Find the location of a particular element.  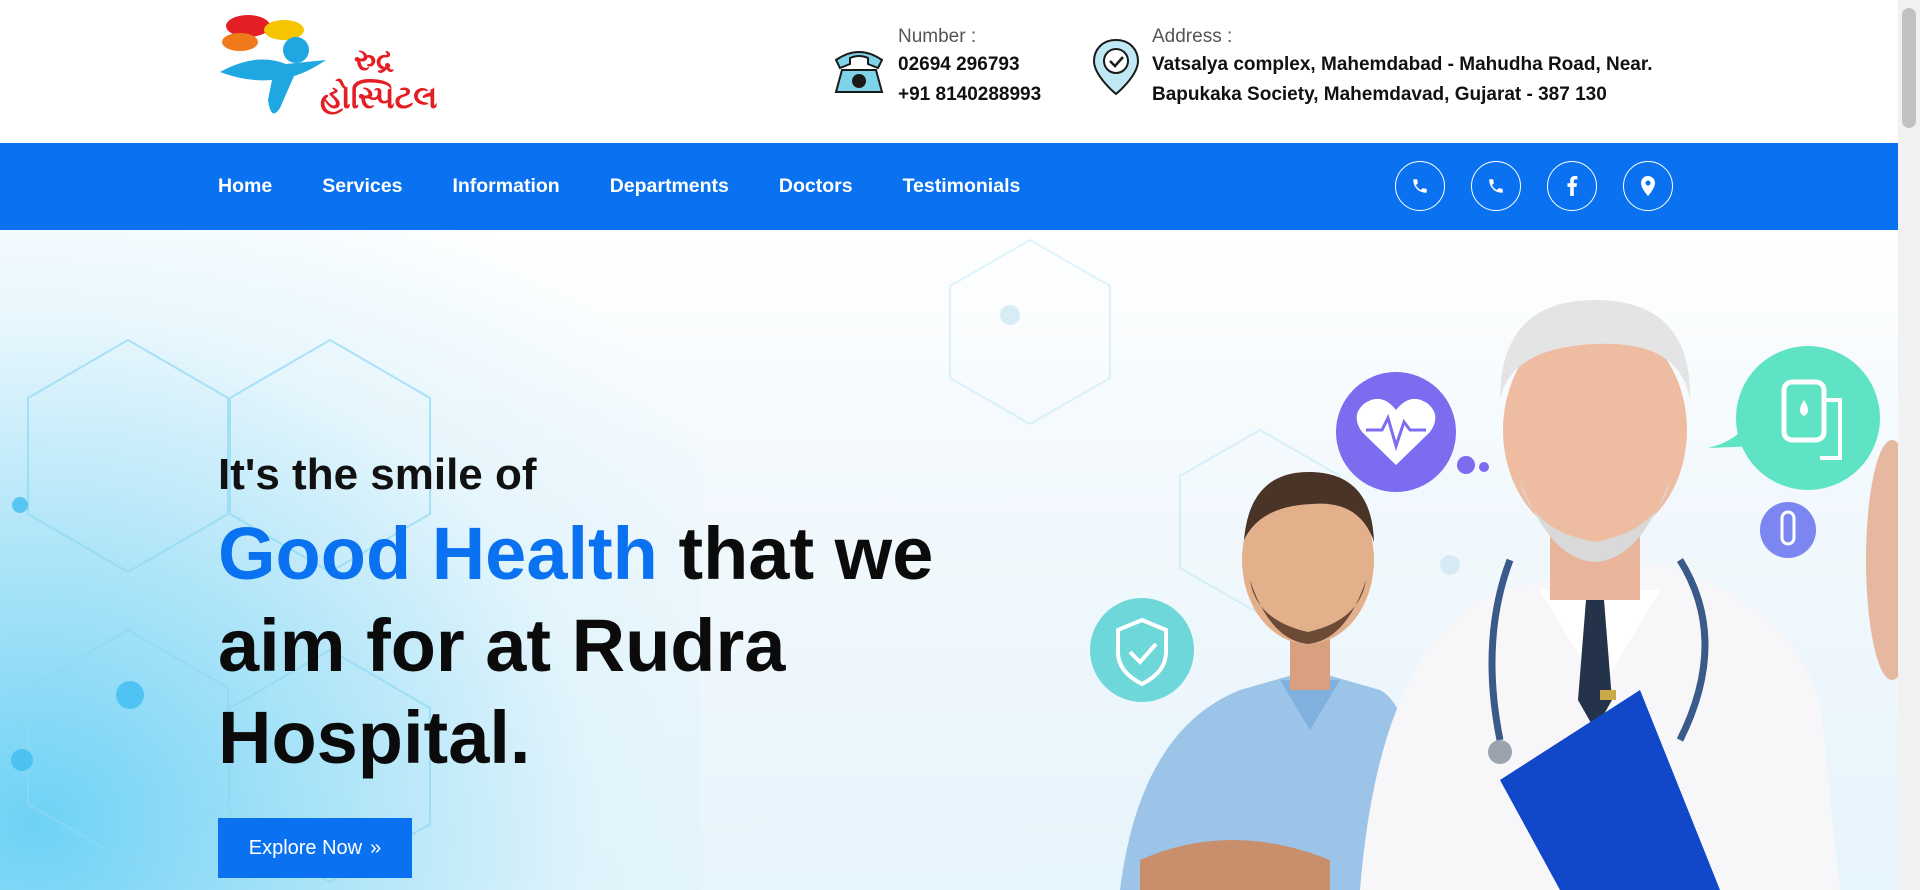

heart-rate-icon is located at coordinates (1412, 432).